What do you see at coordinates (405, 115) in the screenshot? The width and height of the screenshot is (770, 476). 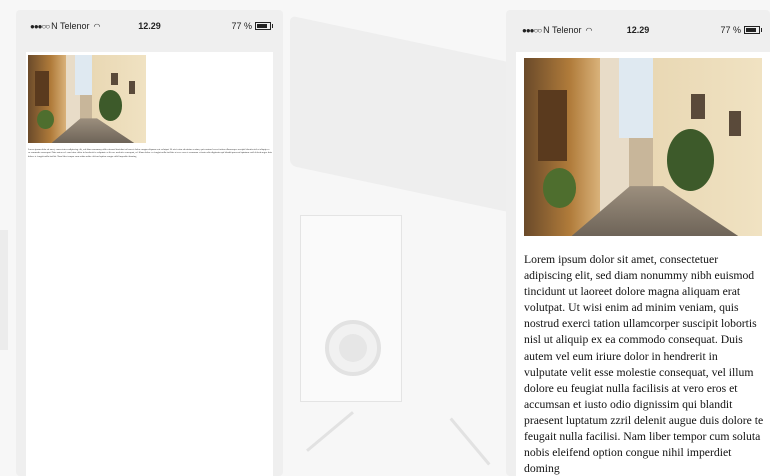 I see `background-laptop` at bounding box center [405, 115].